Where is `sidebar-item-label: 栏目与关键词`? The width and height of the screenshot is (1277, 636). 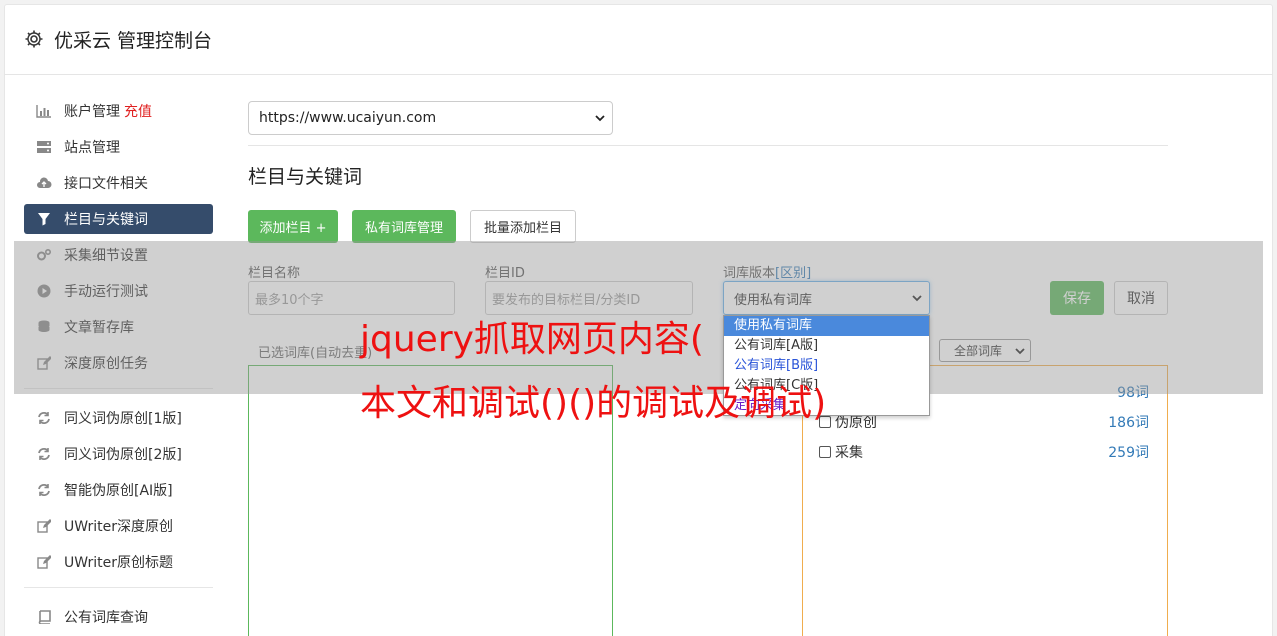
sidebar-item-label: 栏目与关键词 is located at coordinates (106, 220).